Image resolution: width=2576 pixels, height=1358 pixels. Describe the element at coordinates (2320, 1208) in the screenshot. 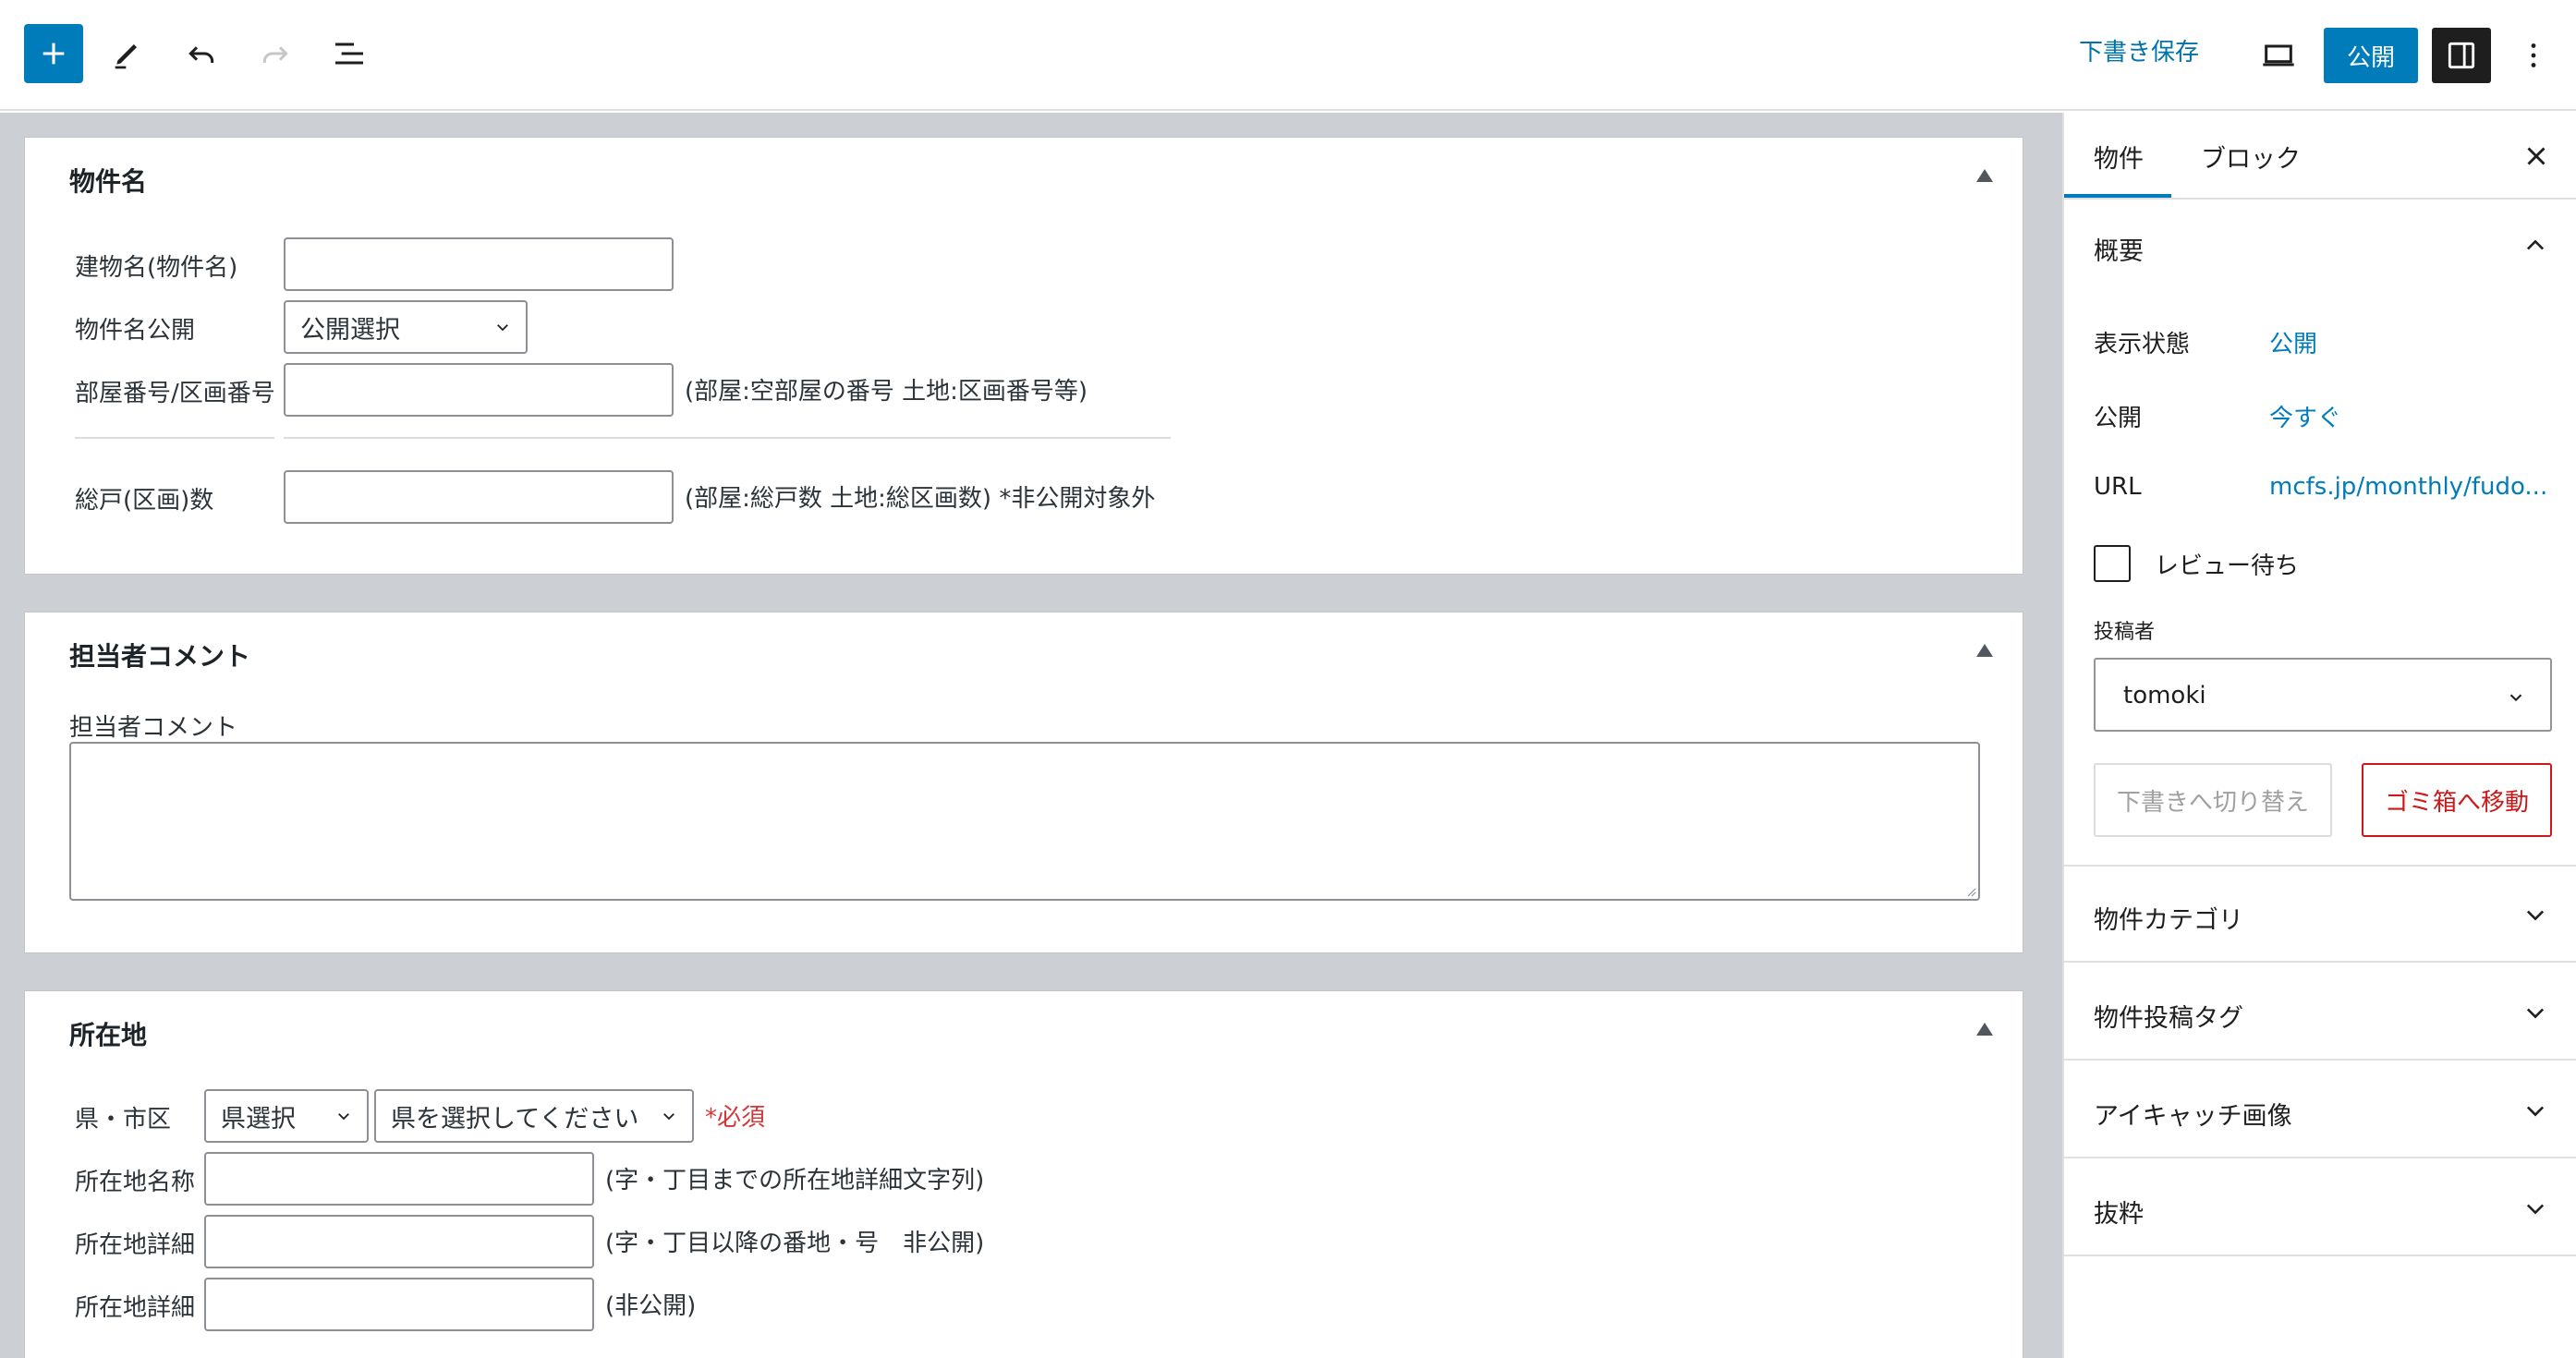

I see `sidebar-section-excerpt: 抜粋` at that location.